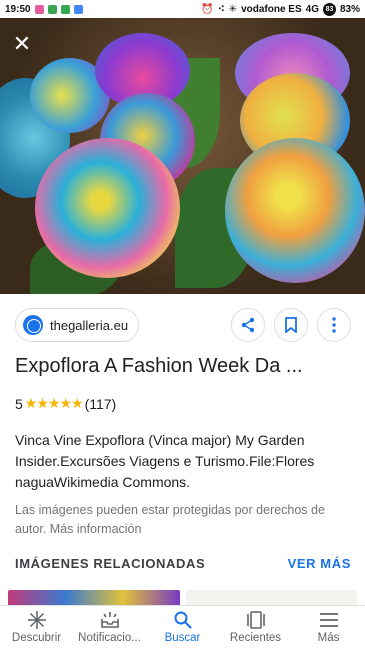 The image size is (365, 650). What do you see at coordinates (110, 563) in the screenshot?
I see `related-title: IMÁGENES RELACIONADAS` at bounding box center [110, 563].